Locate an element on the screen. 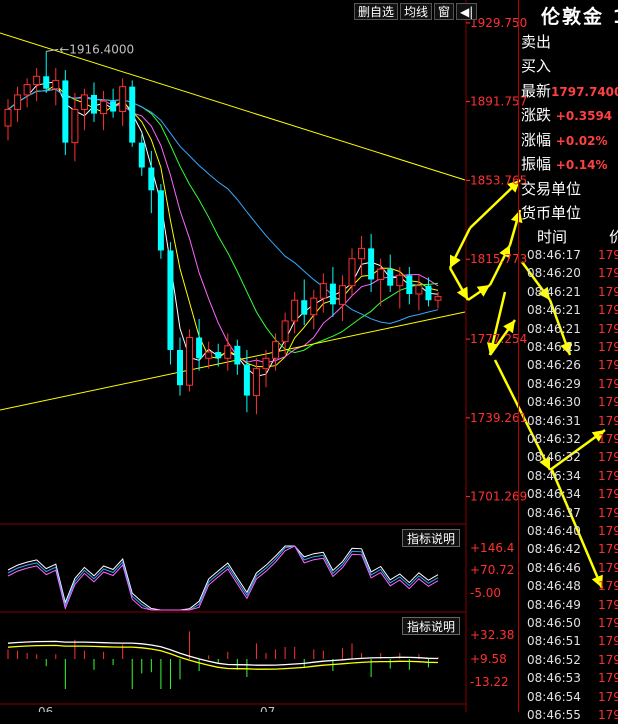 This screenshot has height=724, width=618. tick-row: 08:46:52 179 is located at coordinates (572, 660).